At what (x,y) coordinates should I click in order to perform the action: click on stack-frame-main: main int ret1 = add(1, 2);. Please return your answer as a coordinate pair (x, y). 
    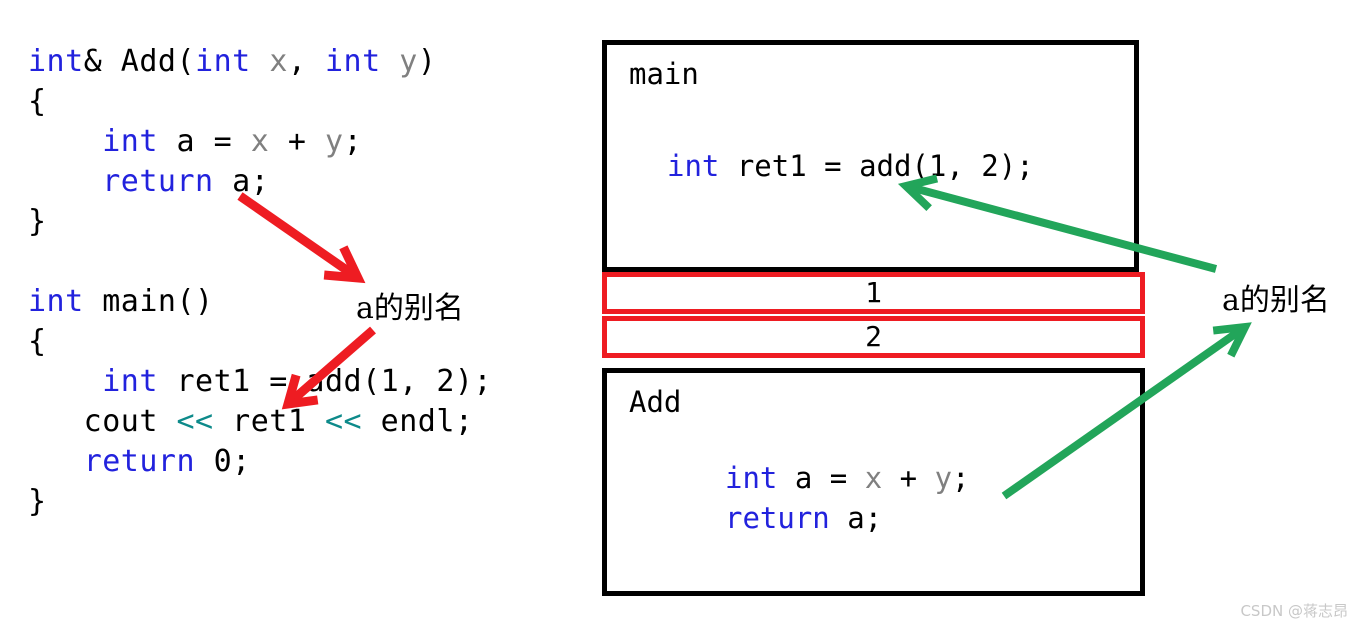
    Looking at the image, I should click on (870, 156).